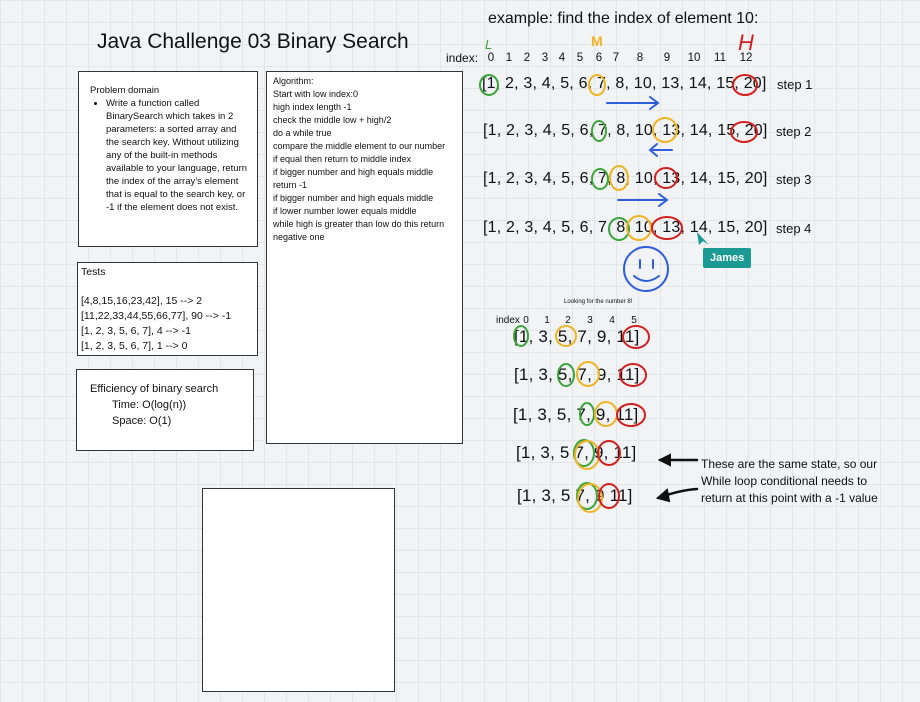 The image size is (920, 702). I want to click on low-circle-step4, so click(619, 229).